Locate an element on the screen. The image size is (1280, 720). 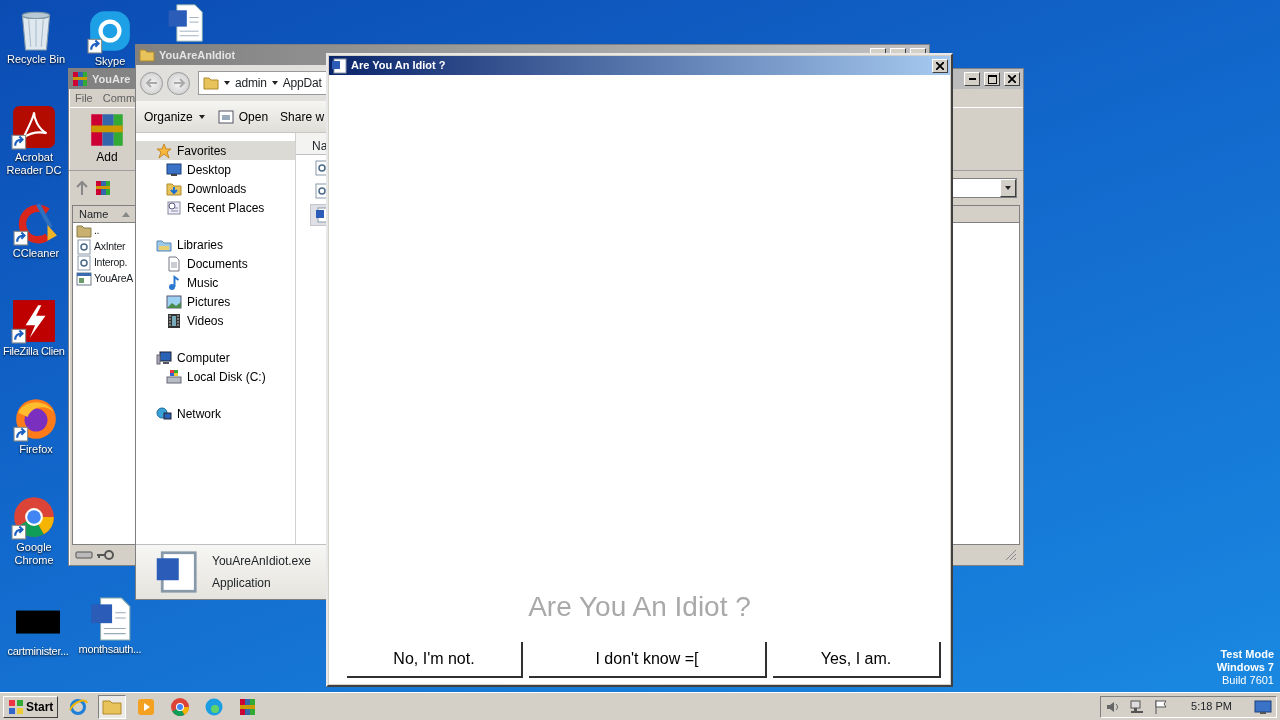
nav-item: Pictures is located at coordinates (215, 301).